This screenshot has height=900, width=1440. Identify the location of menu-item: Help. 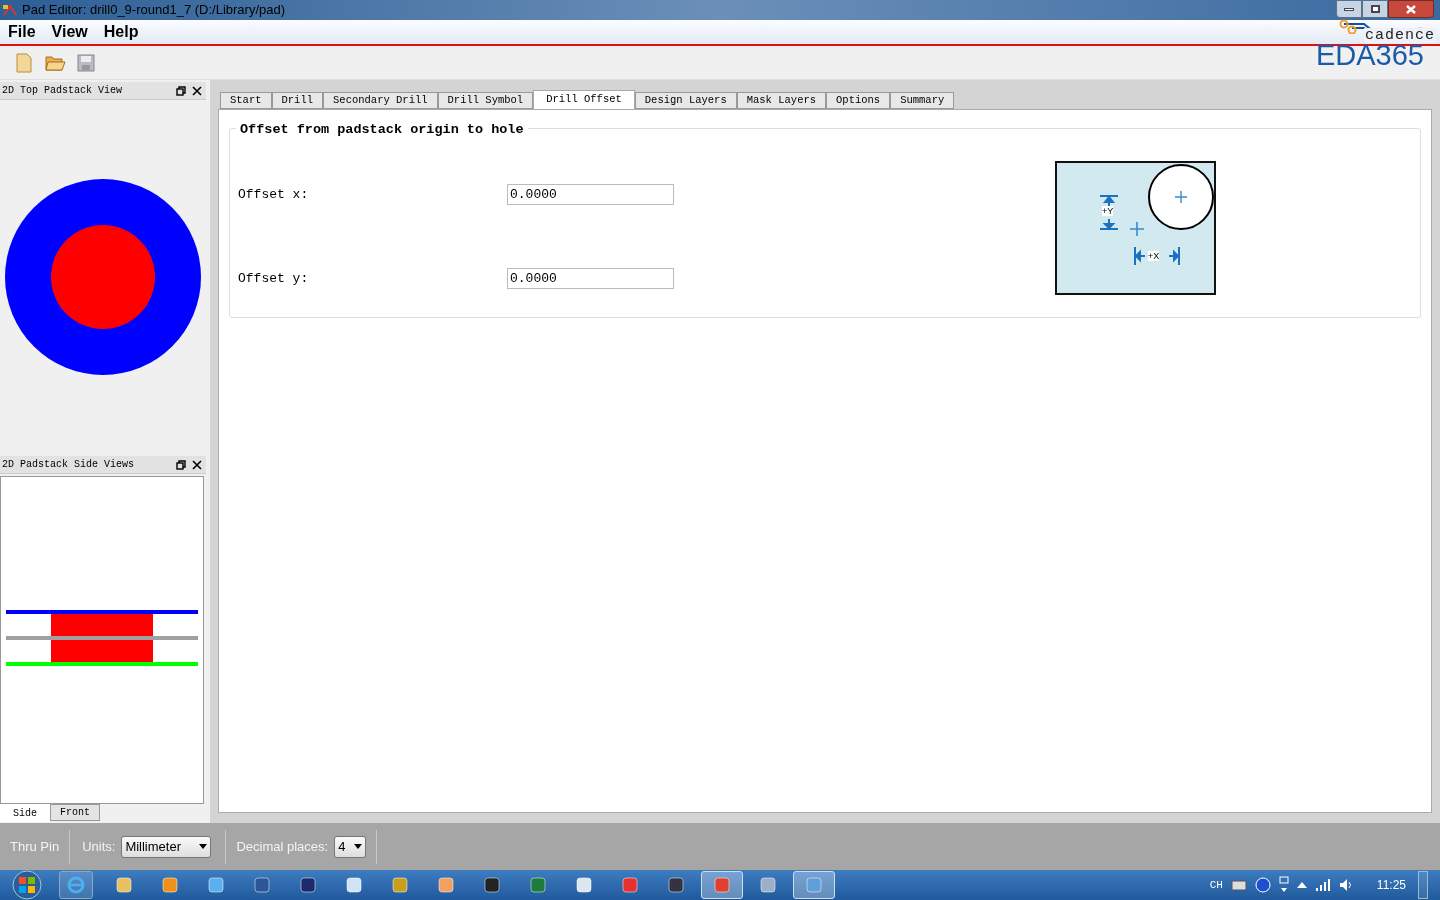
(121, 32).